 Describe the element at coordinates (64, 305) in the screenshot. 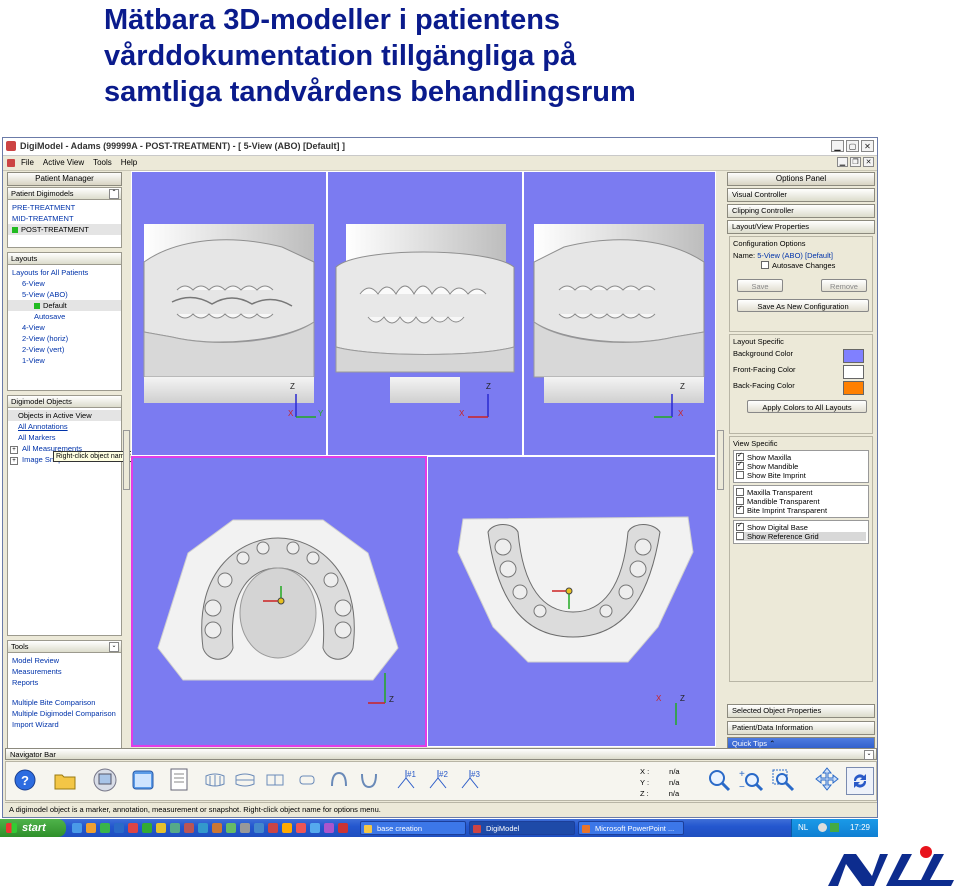

I see `layout-default: Default` at that location.